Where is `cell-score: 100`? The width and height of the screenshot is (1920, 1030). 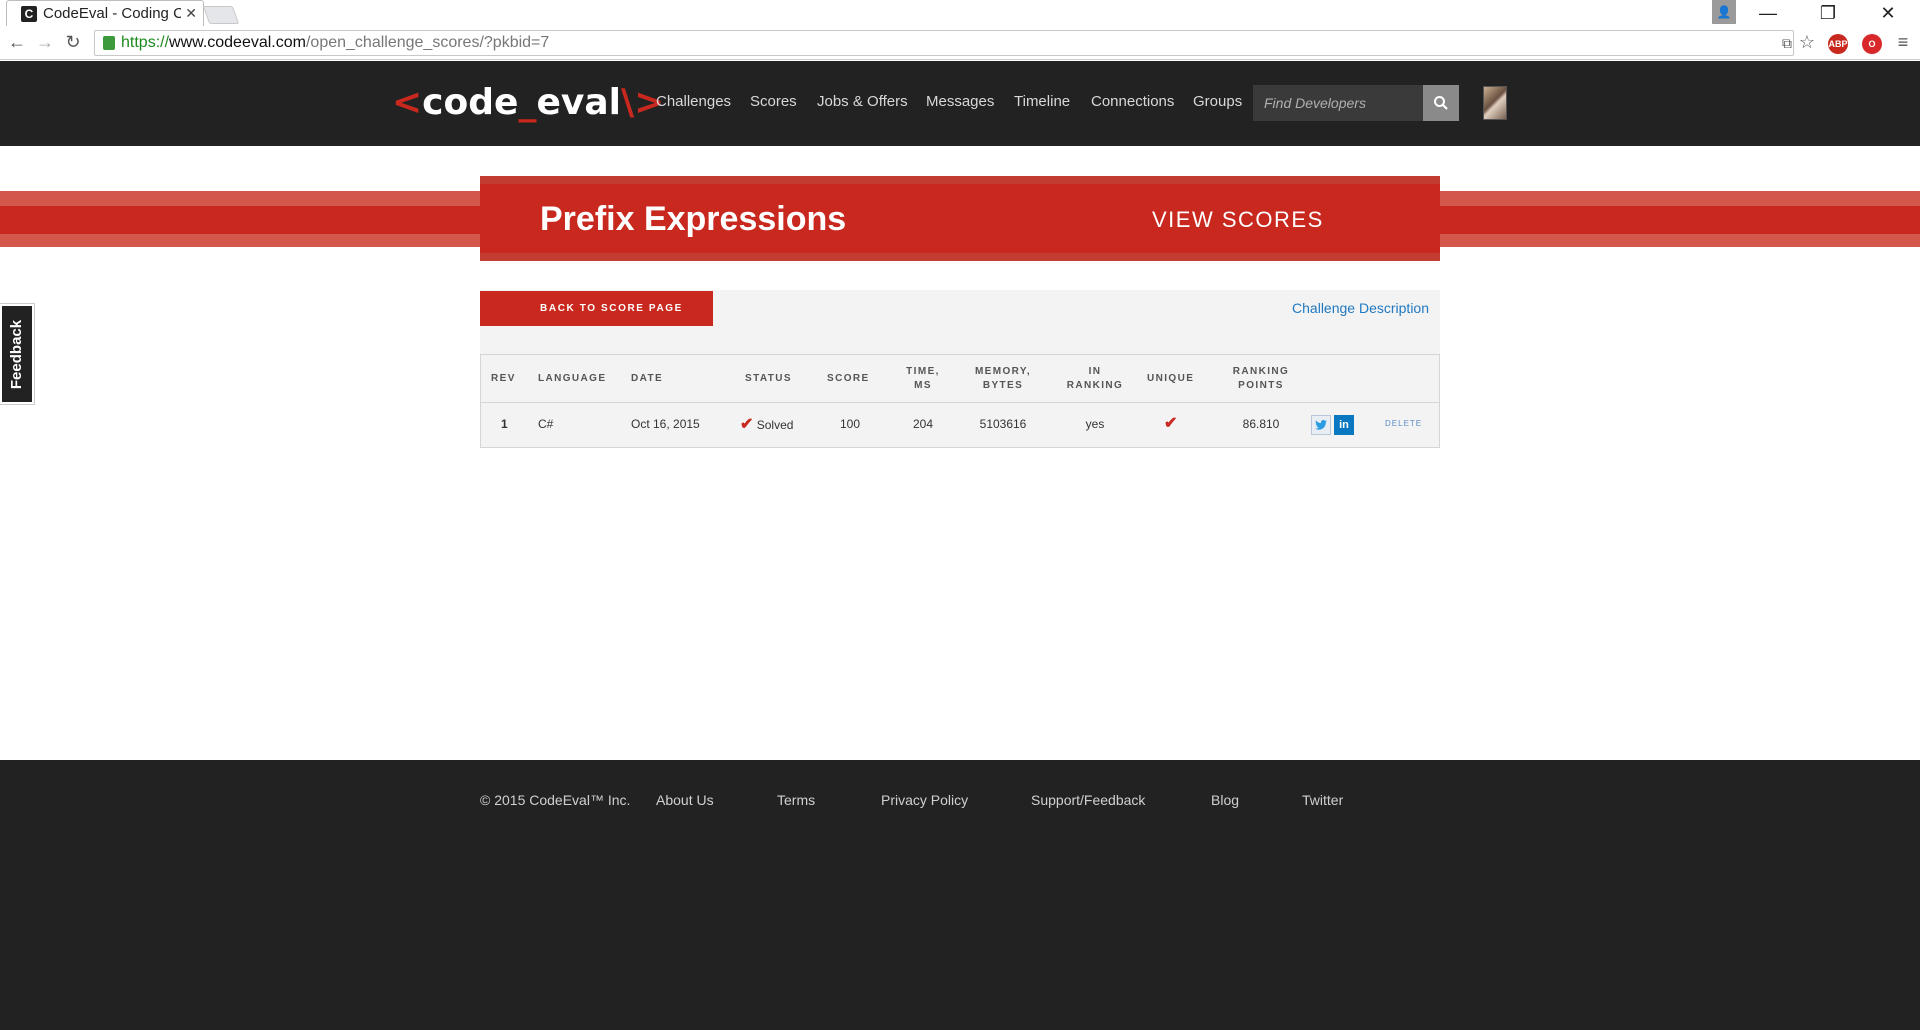
cell-score: 100 is located at coordinates (850, 424).